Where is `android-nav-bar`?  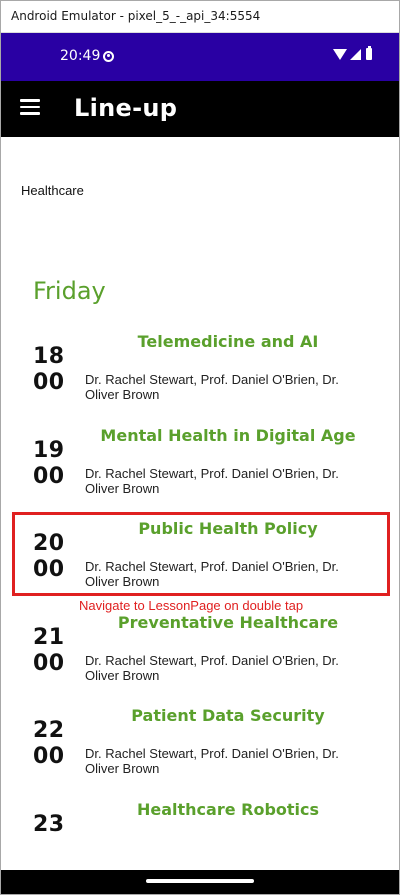
android-nav-bar is located at coordinates (200, 882).